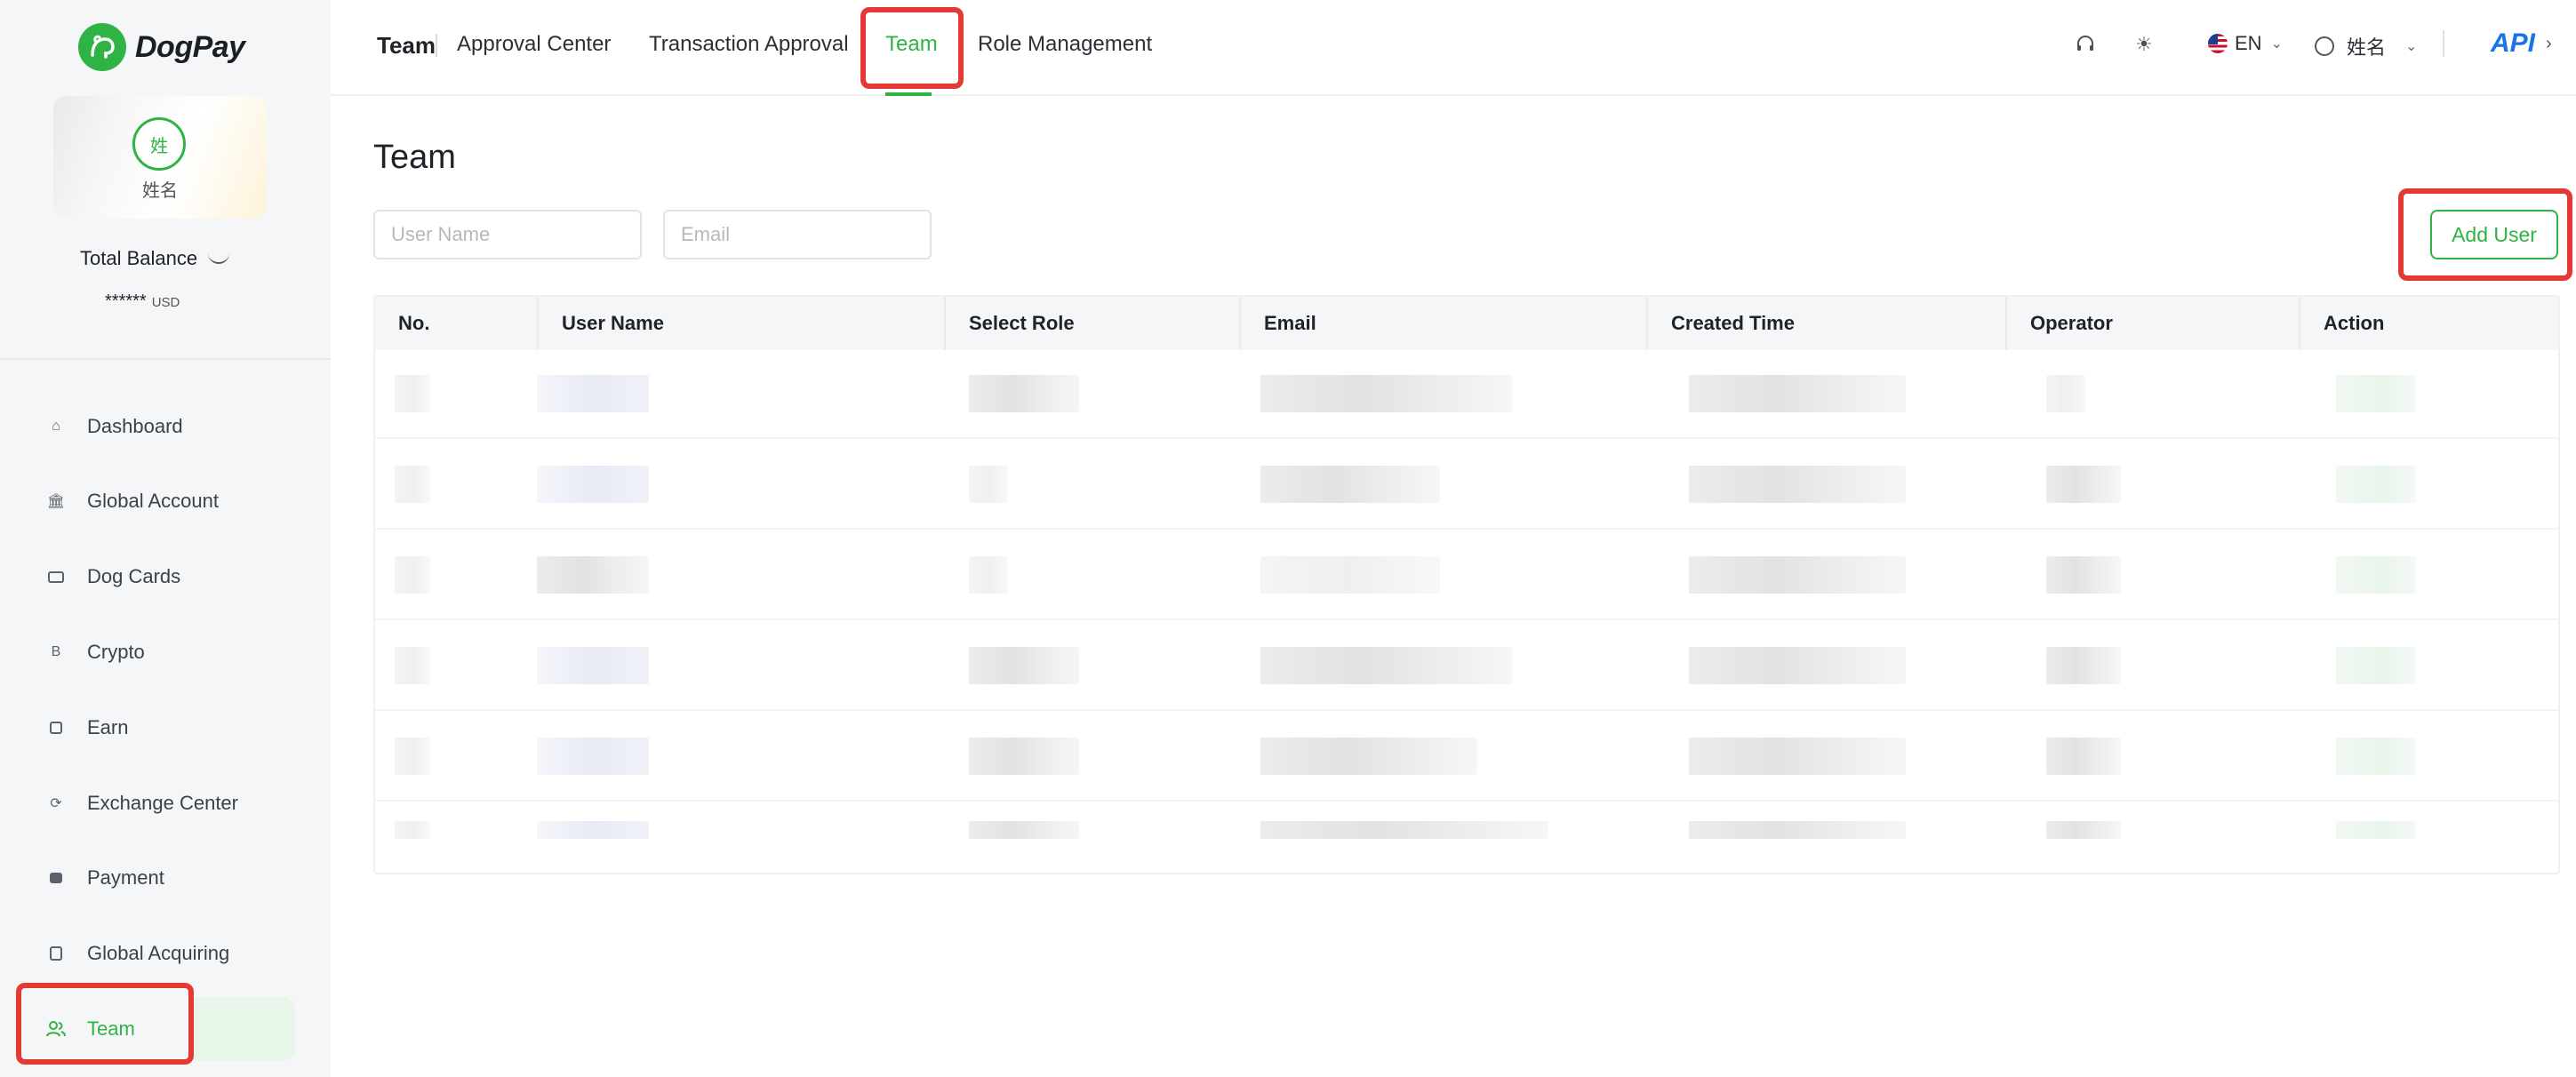 The height and width of the screenshot is (1077, 2576). Describe the element at coordinates (159, 144) in the screenshot. I see `avatar: 姓` at that location.